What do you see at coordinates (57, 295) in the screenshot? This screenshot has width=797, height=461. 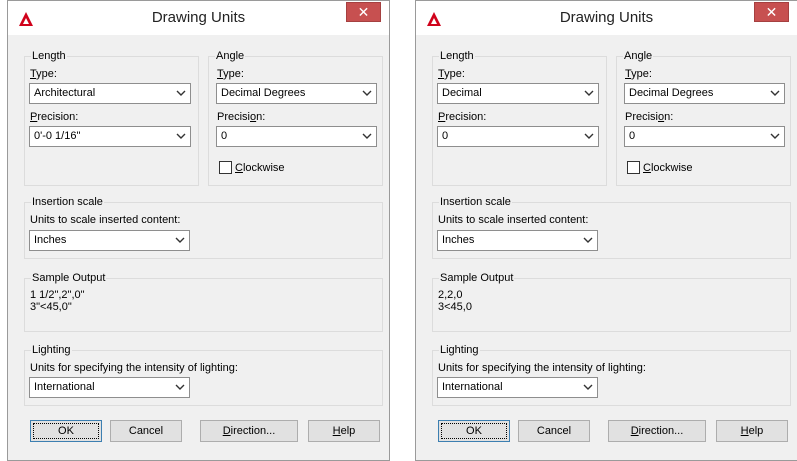 I see `sample-output-line-1: 1 1/2",2",0"` at bounding box center [57, 295].